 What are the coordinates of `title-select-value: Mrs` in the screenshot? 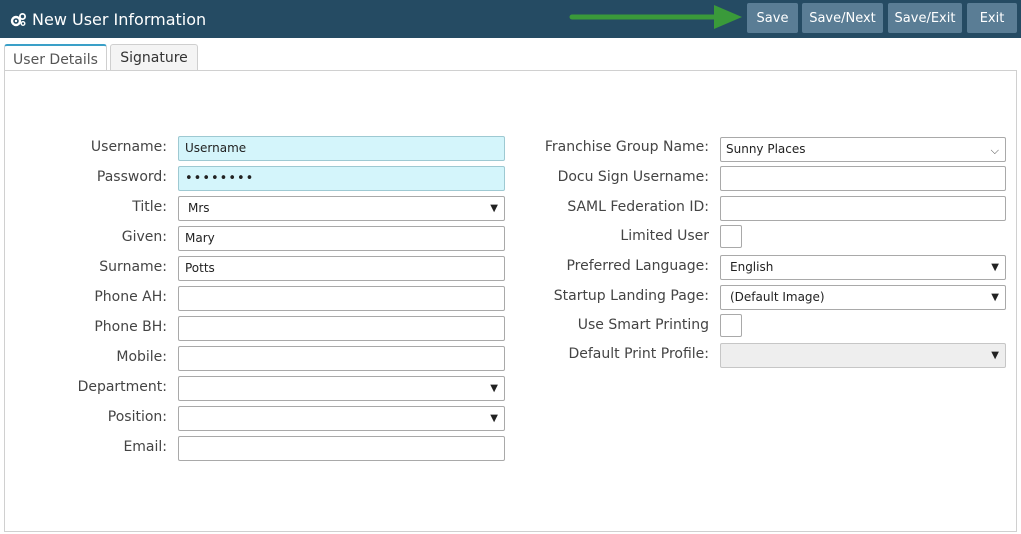 It's located at (199, 208).